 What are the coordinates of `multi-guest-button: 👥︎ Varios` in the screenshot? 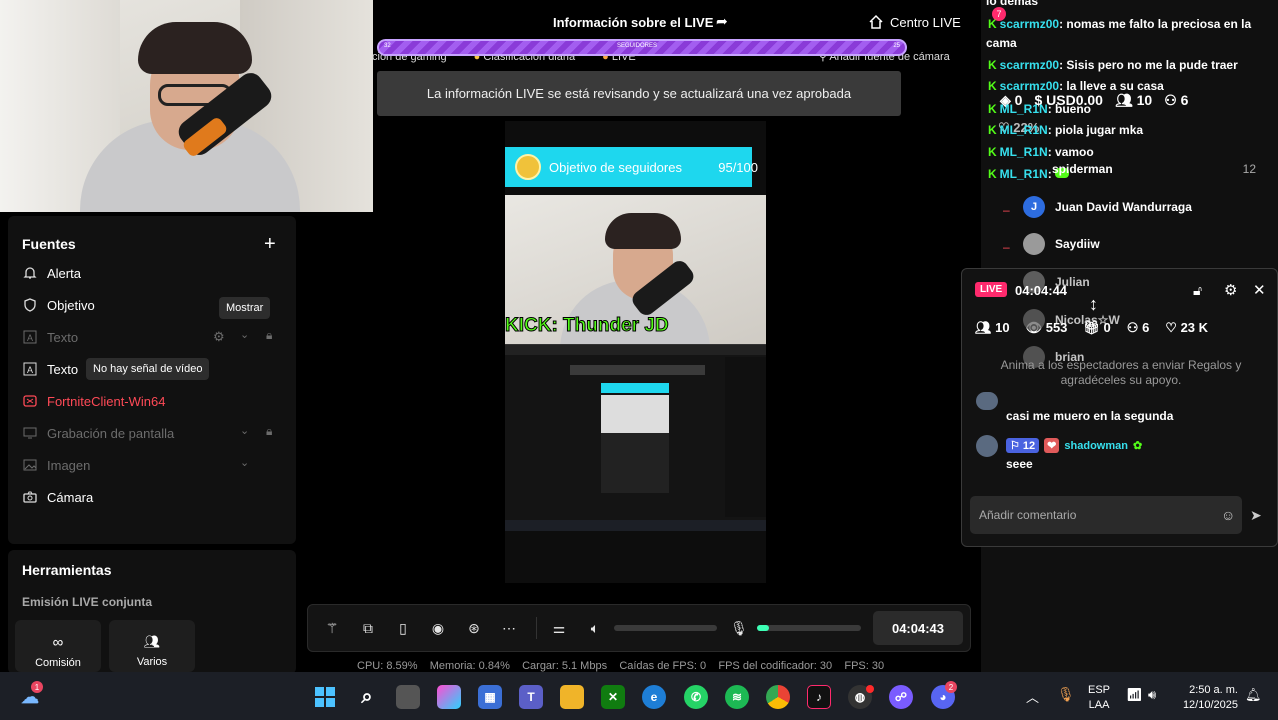 It's located at (152, 646).